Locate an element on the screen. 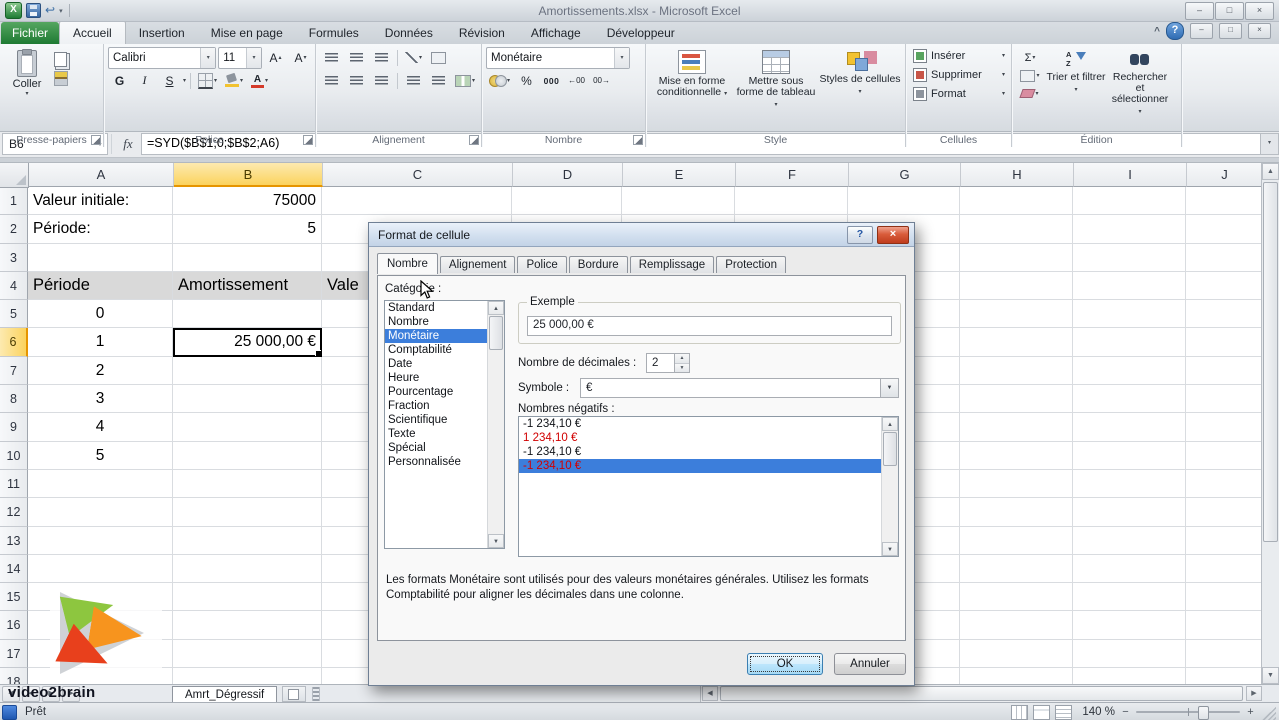  cell-A10: 5 is located at coordinates (100, 455).